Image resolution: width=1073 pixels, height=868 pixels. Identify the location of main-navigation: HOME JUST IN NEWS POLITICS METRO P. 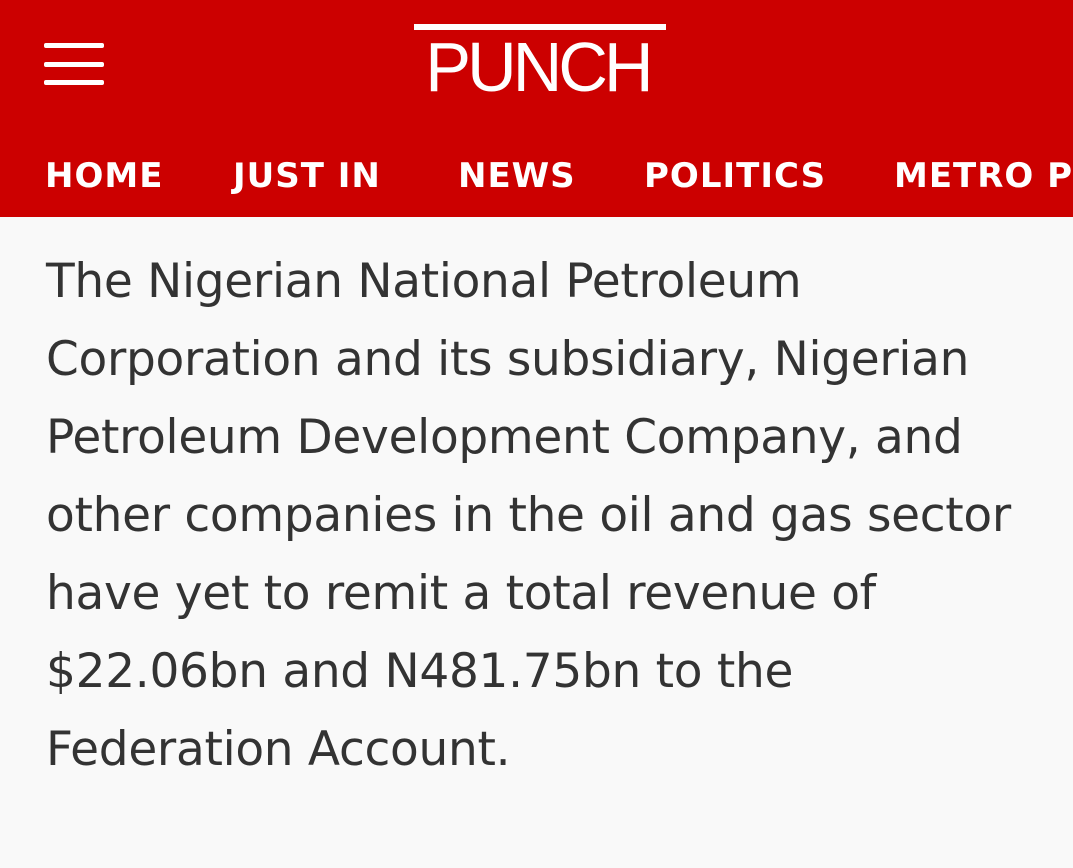
(536, 176).